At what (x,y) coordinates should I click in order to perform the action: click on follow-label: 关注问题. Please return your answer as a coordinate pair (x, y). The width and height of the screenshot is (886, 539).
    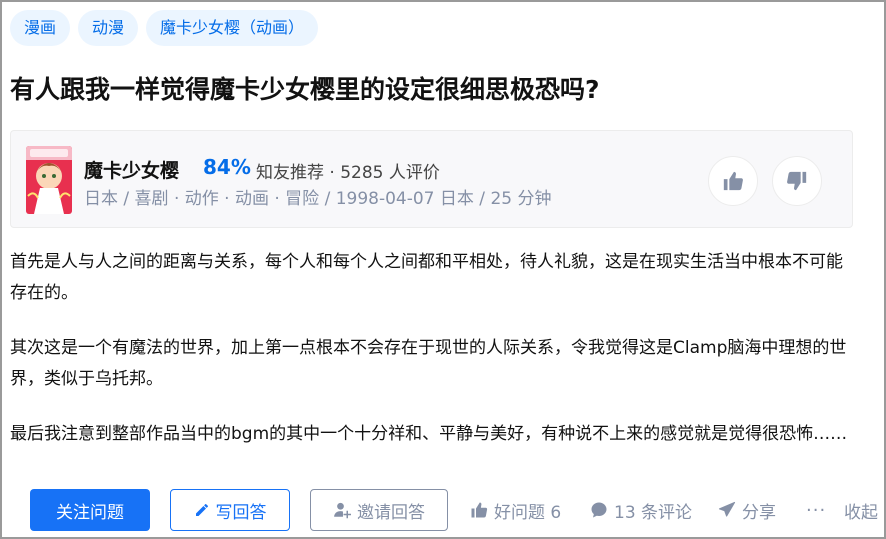
    Looking at the image, I should click on (90, 512).